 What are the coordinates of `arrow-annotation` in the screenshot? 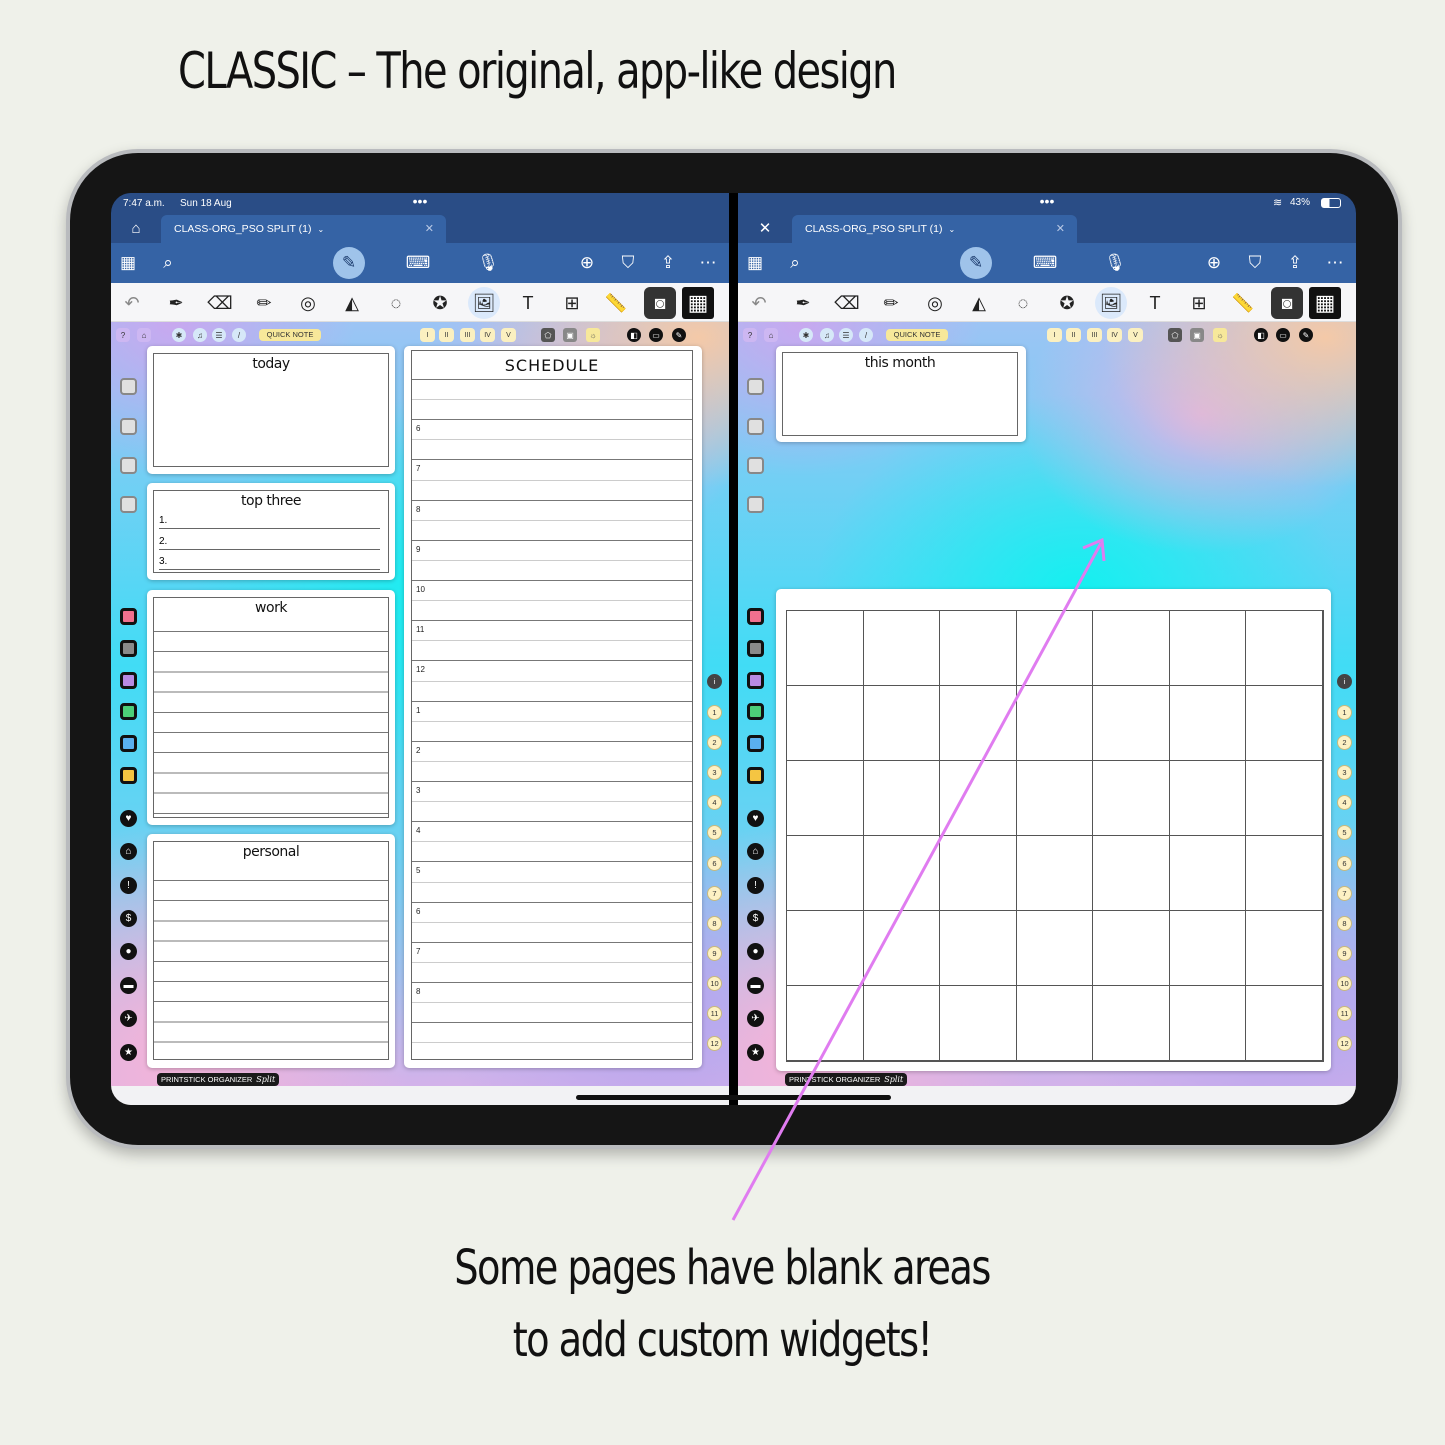 It's located at (918, 879).